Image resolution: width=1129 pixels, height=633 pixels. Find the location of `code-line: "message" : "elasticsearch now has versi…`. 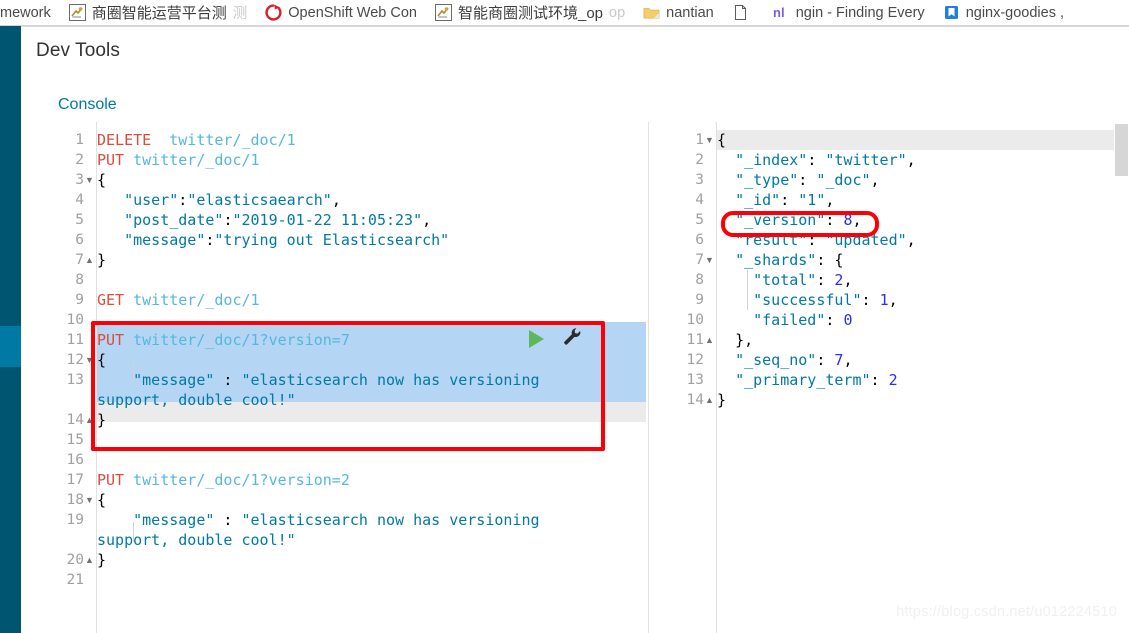

code-line: "message" : "elasticsearch now has versi… is located at coordinates (318, 380).